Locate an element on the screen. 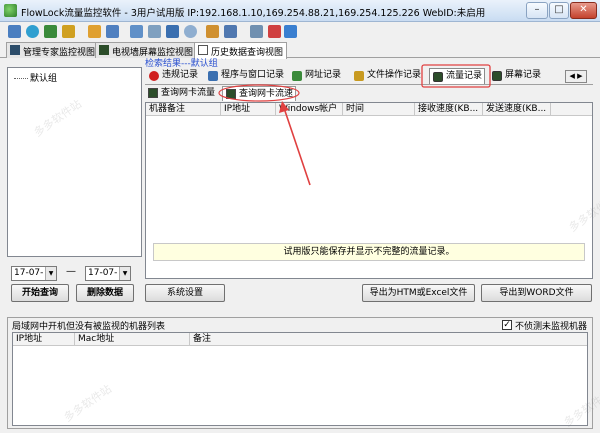  date-to-value: 17-07- is located at coordinates (103, 273).